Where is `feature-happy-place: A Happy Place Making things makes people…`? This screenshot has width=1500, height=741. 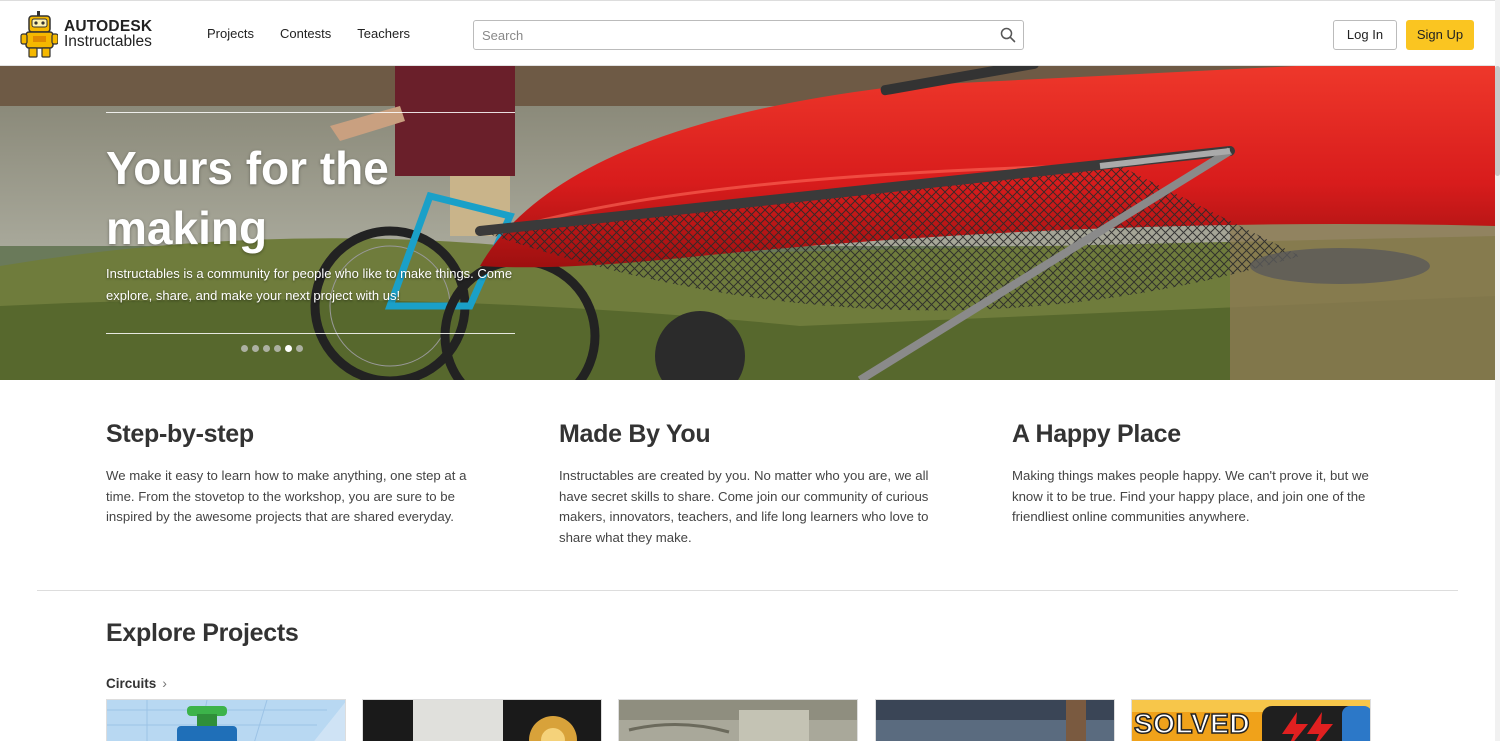 feature-happy-place: A Happy Place Making things makes people… is located at coordinates (1197, 474).